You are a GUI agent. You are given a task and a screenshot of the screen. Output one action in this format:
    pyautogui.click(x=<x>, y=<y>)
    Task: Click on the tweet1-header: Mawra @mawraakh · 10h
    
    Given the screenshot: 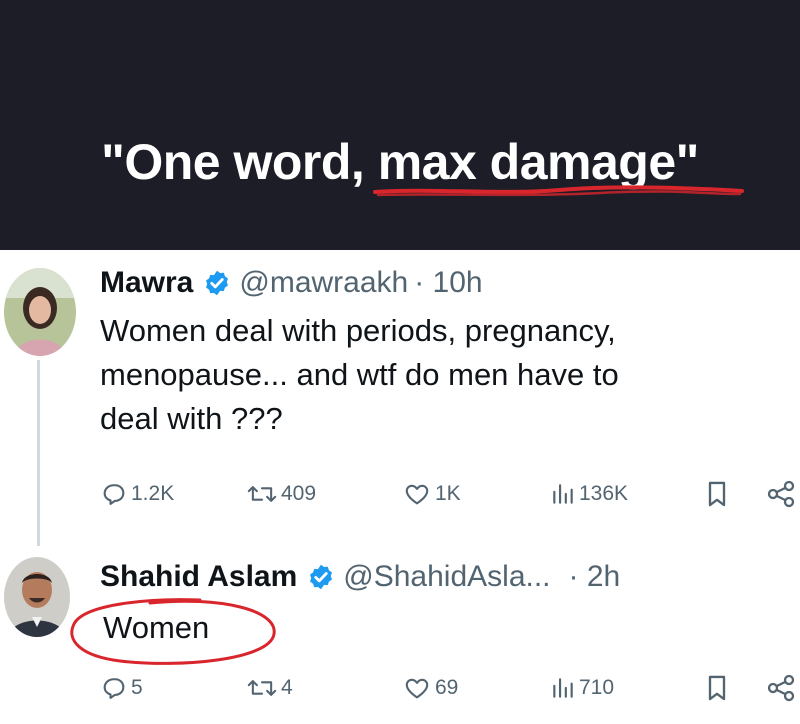 What is the action you would take?
    pyautogui.click(x=291, y=283)
    